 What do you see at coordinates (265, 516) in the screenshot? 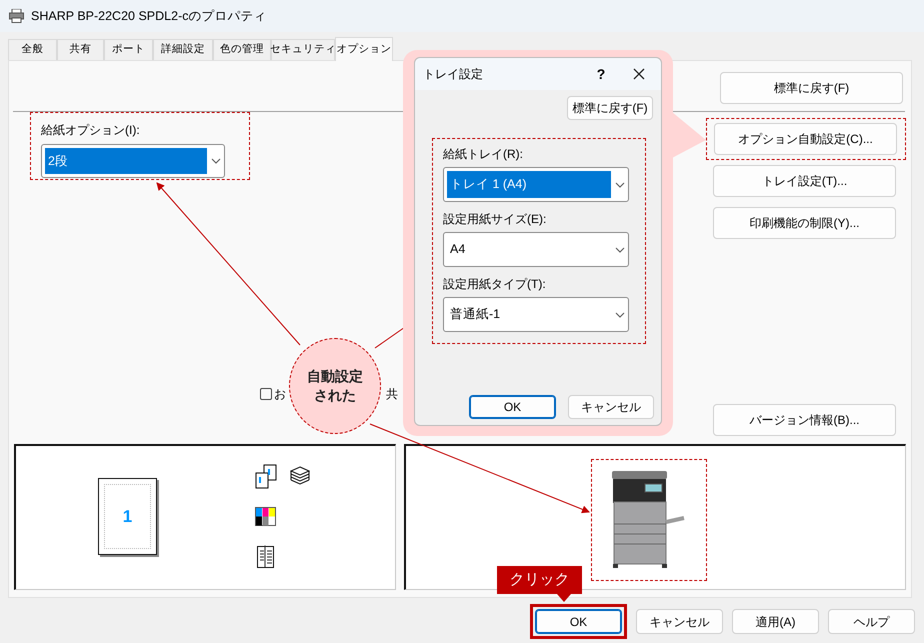
I see `color-mode-icon` at bounding box center [265, 516].